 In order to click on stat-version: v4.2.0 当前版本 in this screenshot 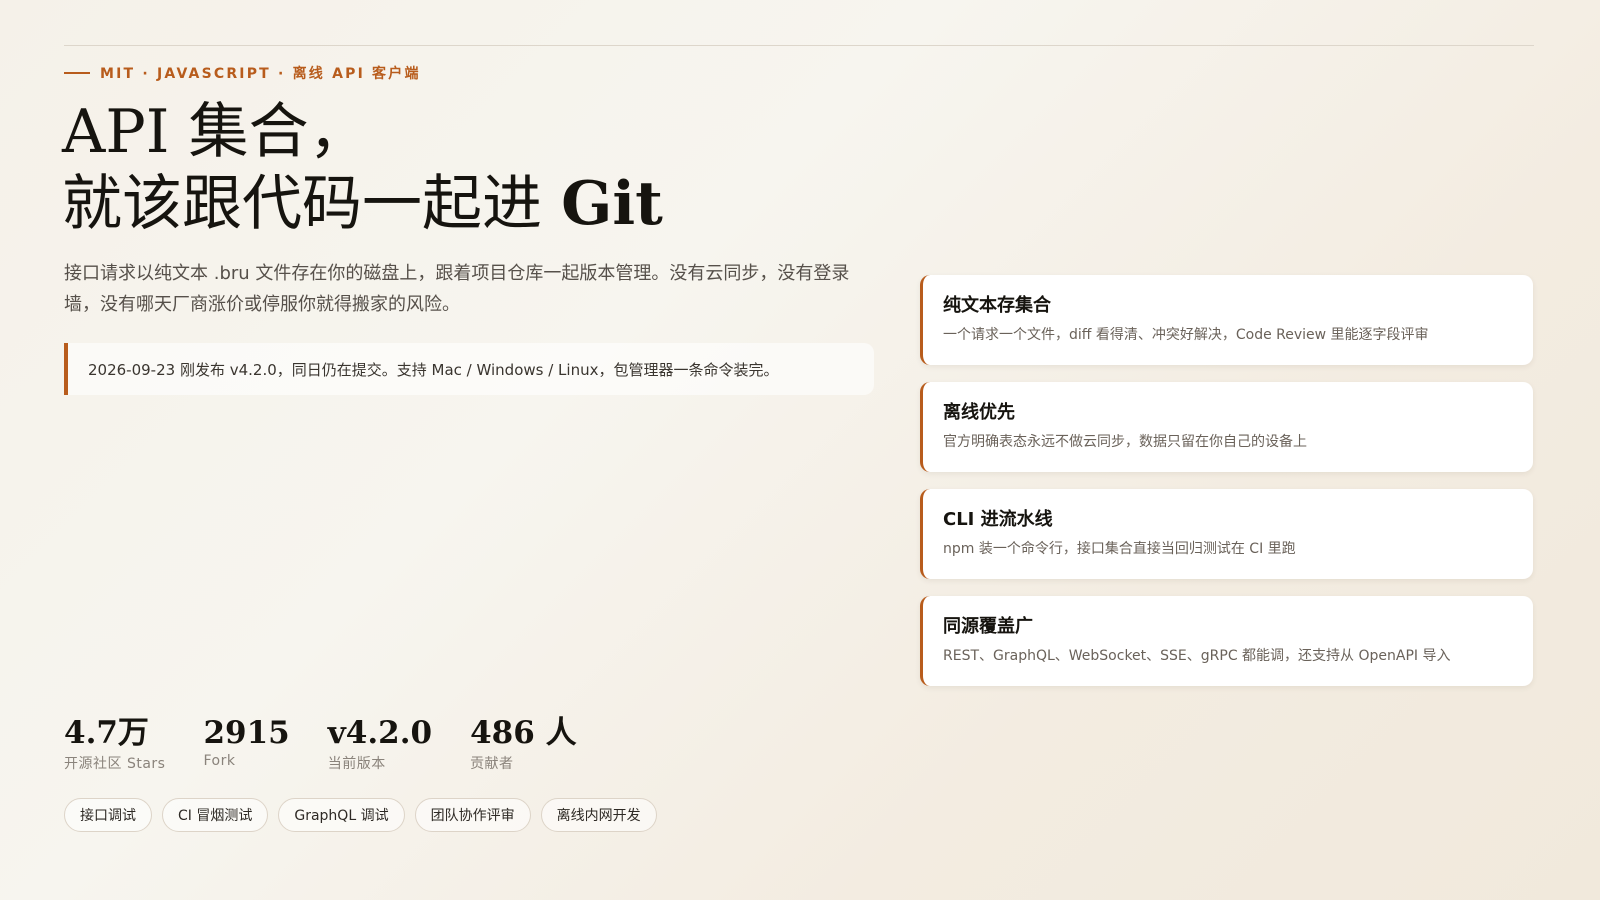, I will do `click(380, 744)`.